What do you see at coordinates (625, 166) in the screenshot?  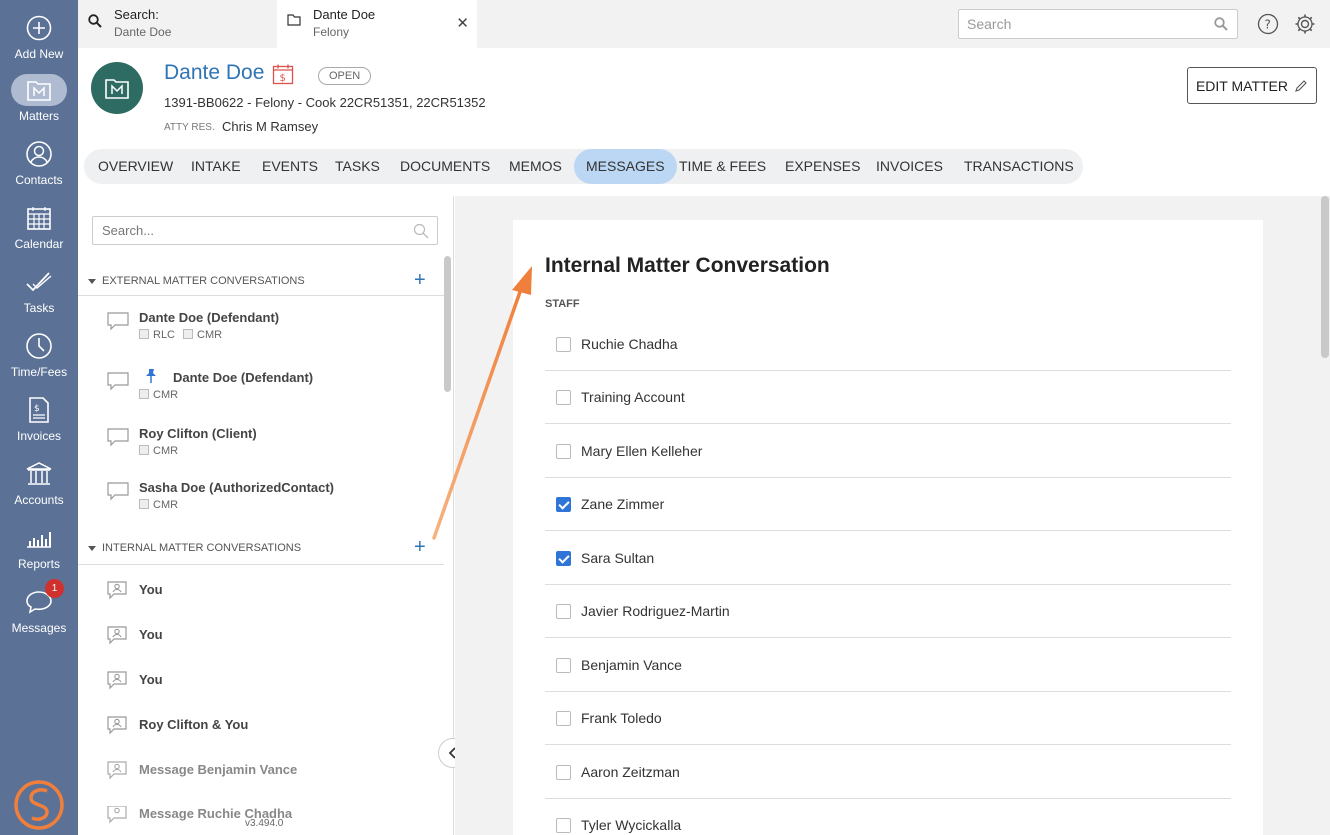 I see `tab-messages: MESSAGES` at bounding box center [625, 166].